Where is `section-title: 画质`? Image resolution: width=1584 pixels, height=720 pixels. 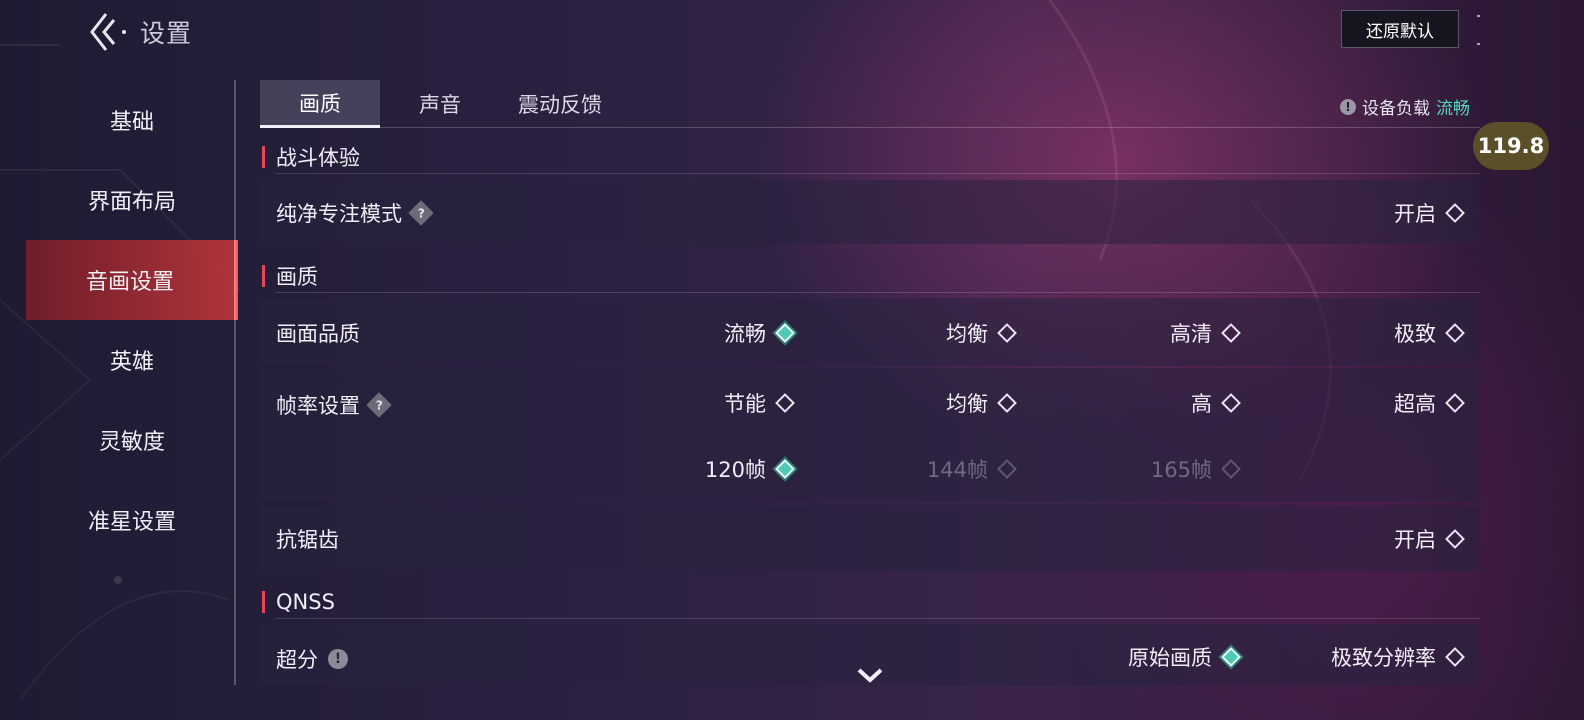 section-title: 画质 is located at coordinates (297, 277).